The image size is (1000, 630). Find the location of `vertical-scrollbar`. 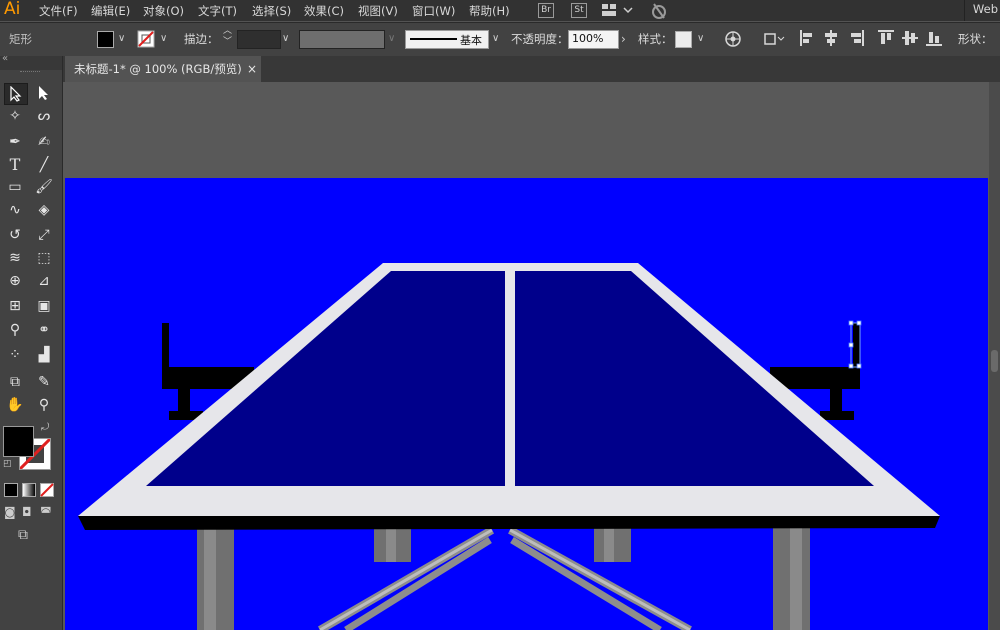

vertical-scrollbar is located at coordinates (994, 356).